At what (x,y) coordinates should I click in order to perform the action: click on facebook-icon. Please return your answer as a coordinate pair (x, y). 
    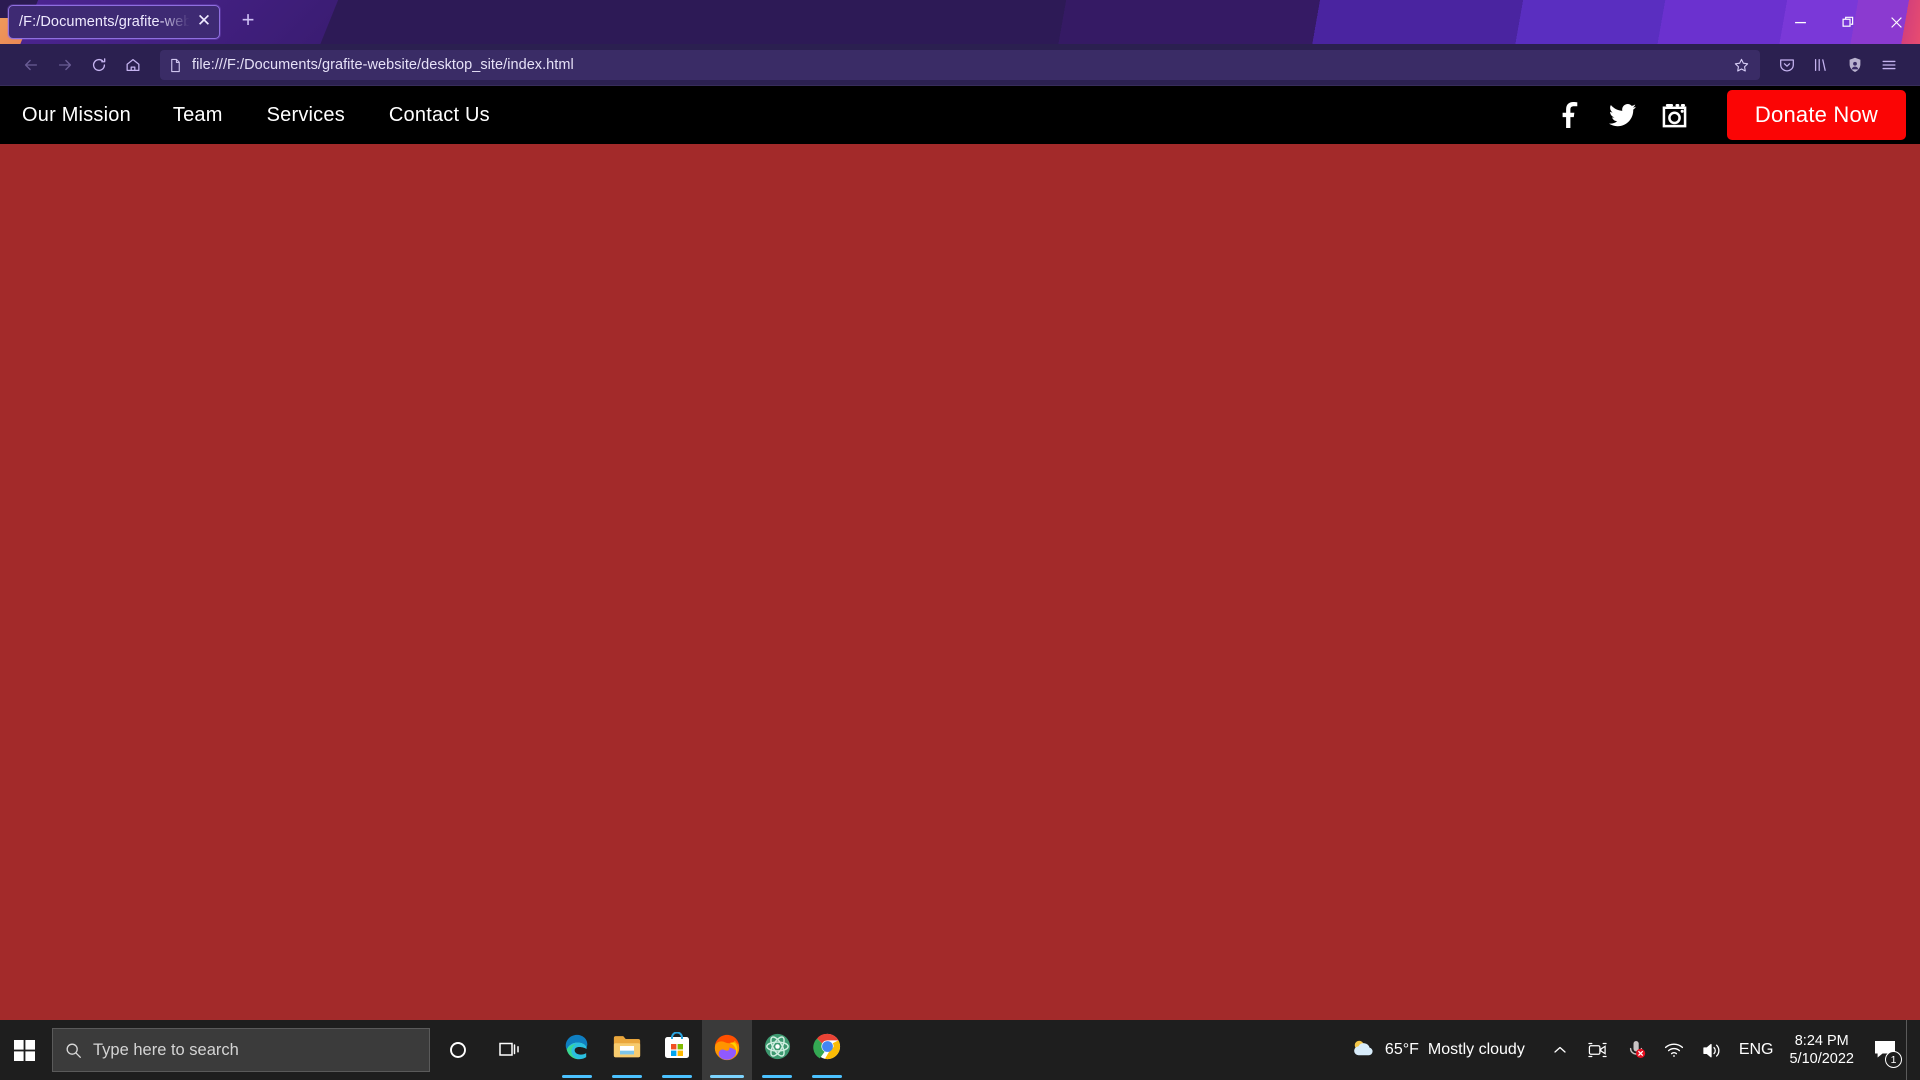
    Looking at the image, I should click on (1571, 115).